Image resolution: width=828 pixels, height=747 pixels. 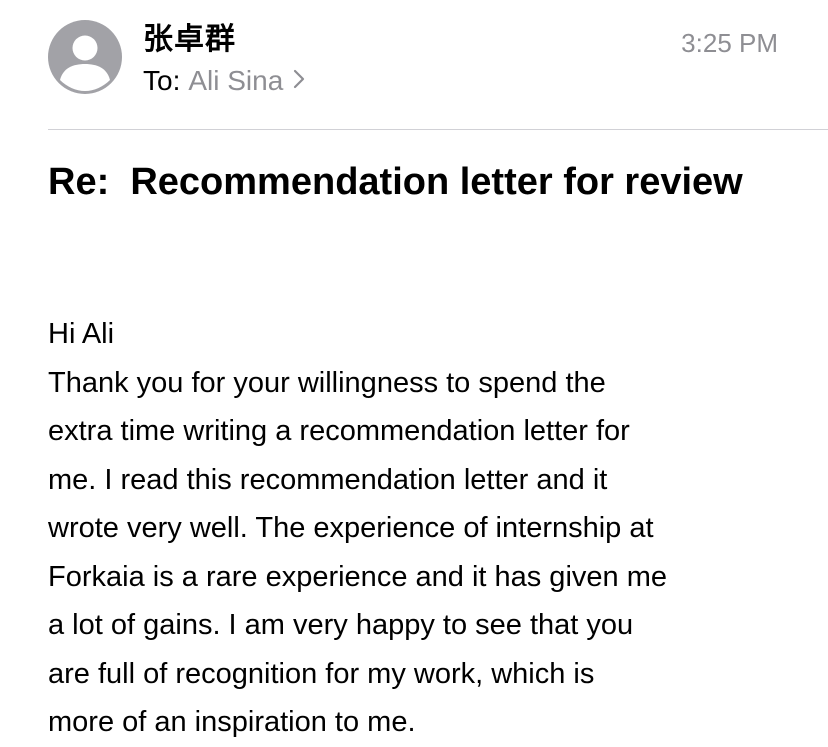 I want to click on header-divider, so click(x=438, y=129).